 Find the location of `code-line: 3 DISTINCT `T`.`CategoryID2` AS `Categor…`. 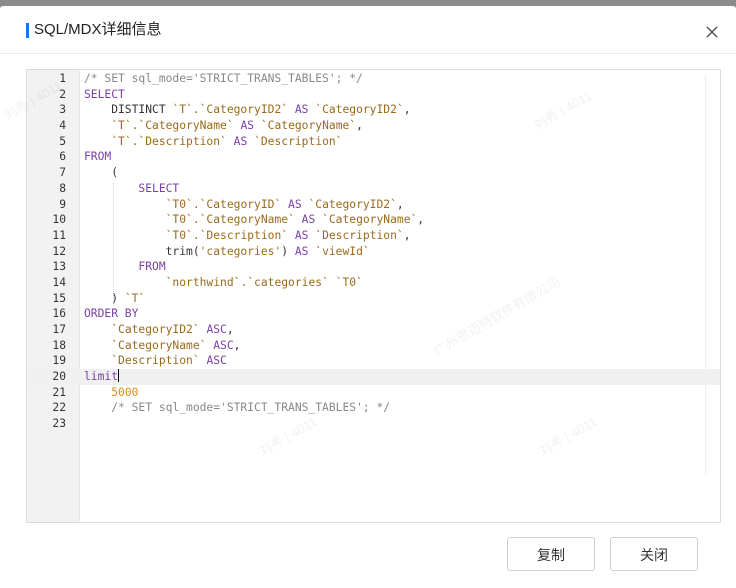

code-line: 3 DISTINCT `T`.`CategoryID2` AS `Categor… is located at coordinates (373, 110).